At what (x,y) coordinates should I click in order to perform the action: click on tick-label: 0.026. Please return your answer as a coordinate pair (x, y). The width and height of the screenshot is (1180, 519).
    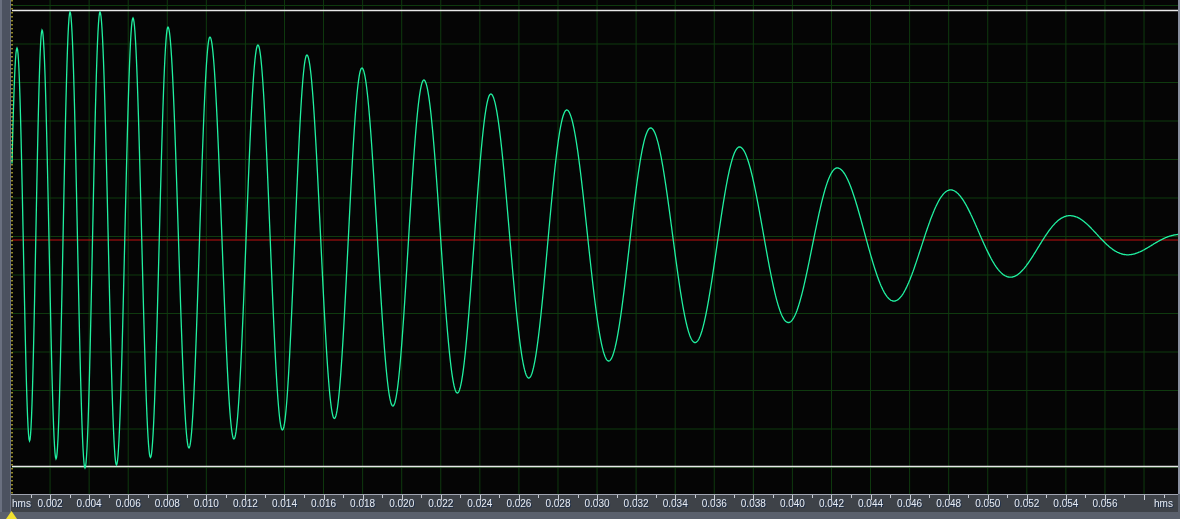
    Looking at the image, I should click on (519, 504).